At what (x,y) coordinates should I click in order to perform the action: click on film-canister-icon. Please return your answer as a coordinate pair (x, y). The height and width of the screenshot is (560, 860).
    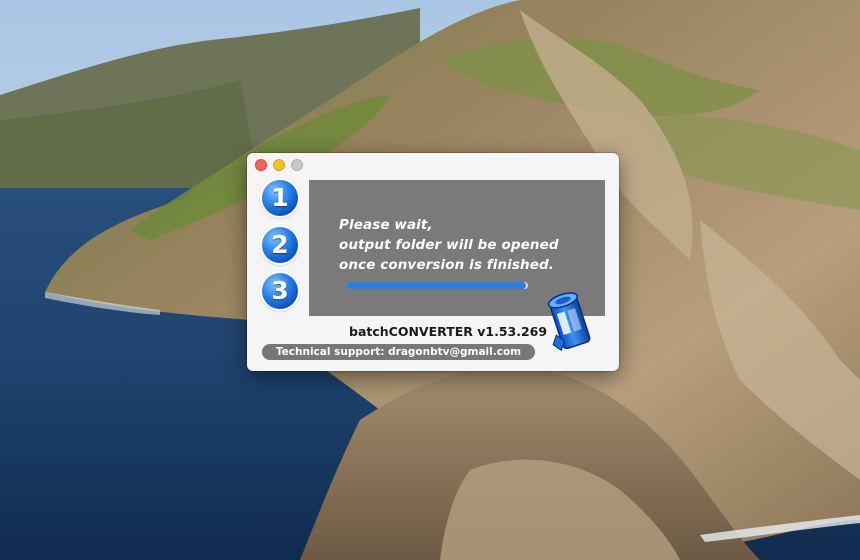
    Looking at the image, I should click on (569, 322).